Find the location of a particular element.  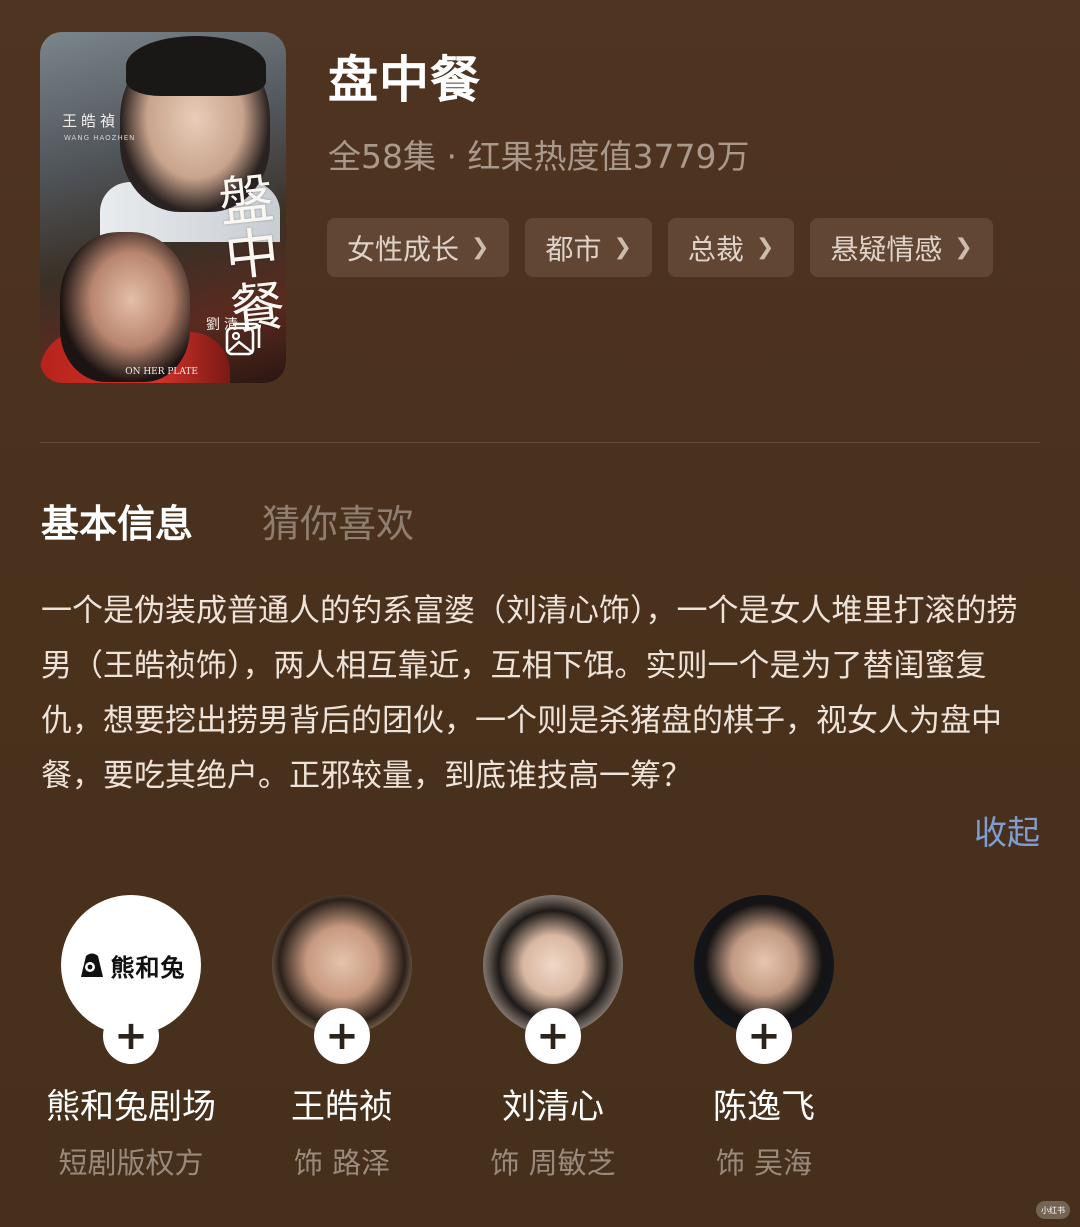

cast-role: 饰 路泽 is located at coordinates (342, 1163).